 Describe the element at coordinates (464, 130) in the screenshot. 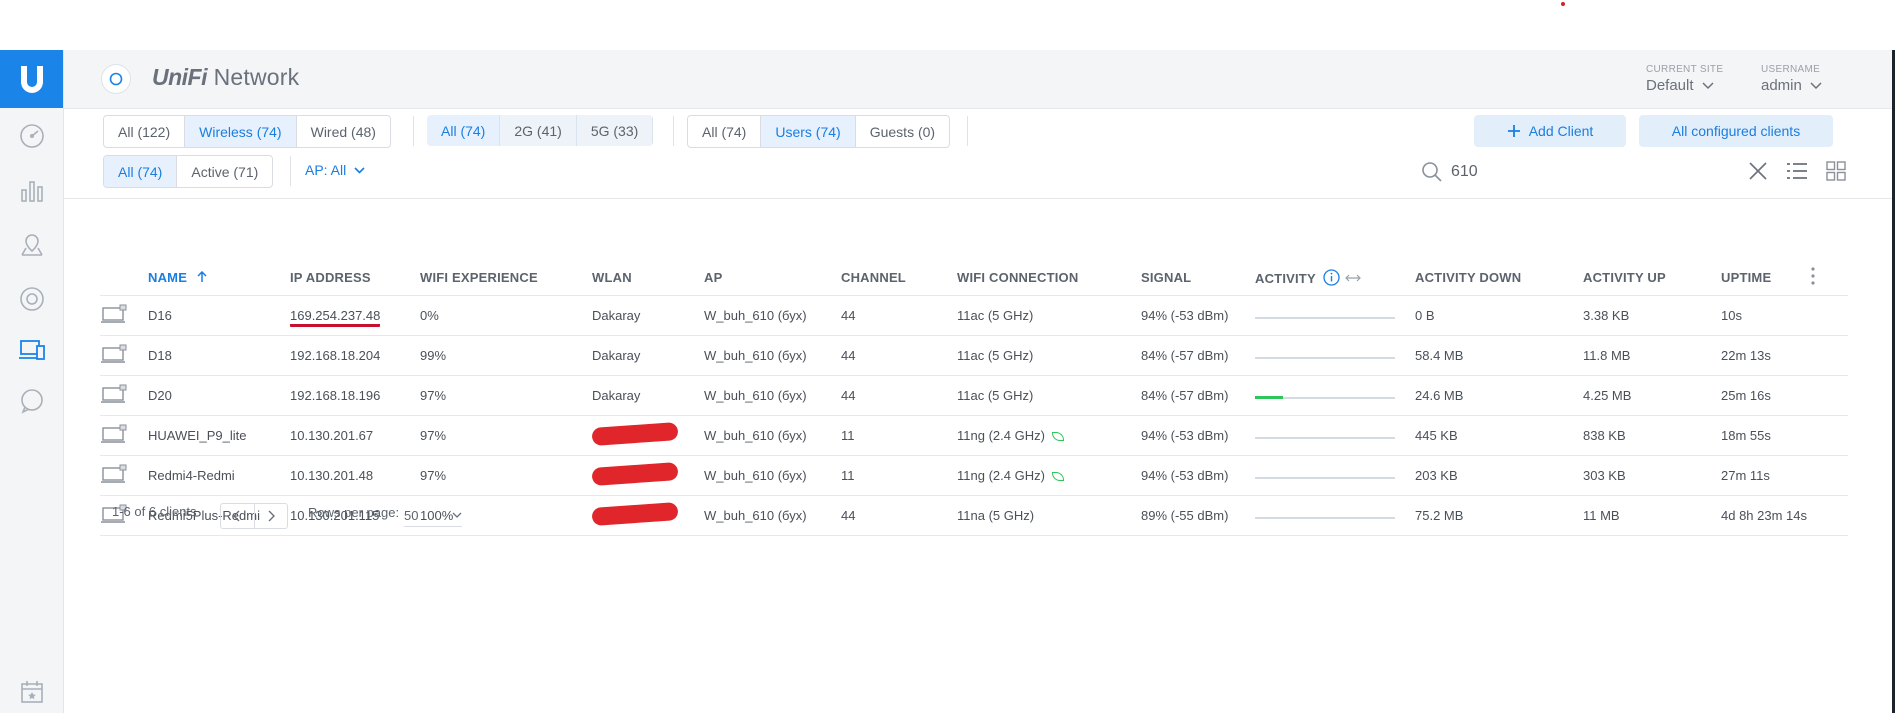

I see `filter-all-bands: All (74)` at that location.